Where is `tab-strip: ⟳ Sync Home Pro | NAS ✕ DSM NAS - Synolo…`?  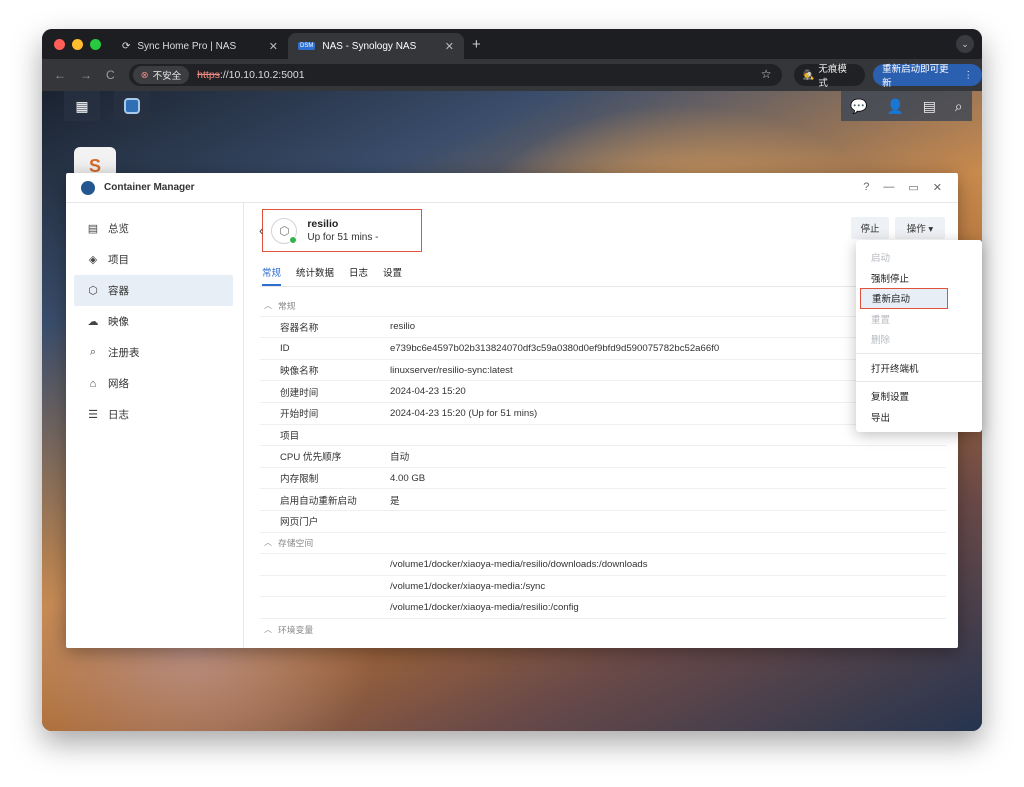
tab-strip: ⟳ Sync Home Pro | NAS ✕ DSM NAS - Synolo… is located at coordinates (512, 44).